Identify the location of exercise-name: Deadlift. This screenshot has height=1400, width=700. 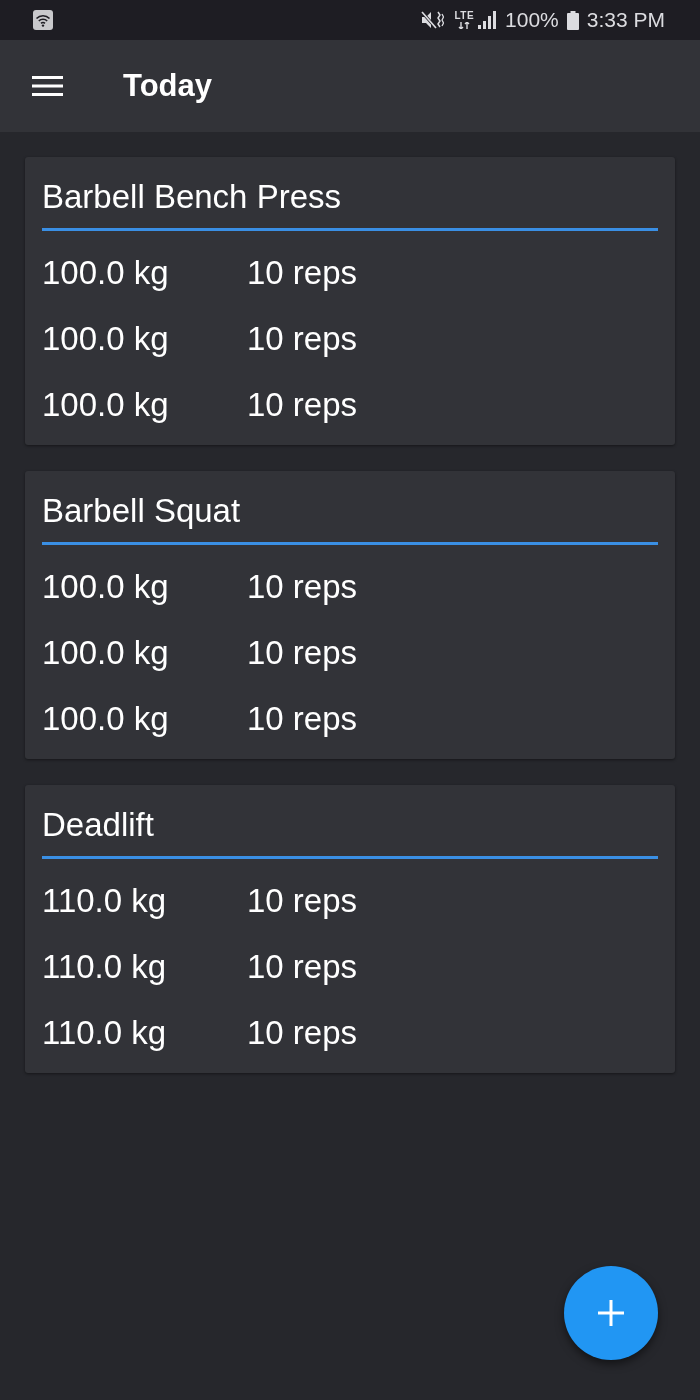
(98, 825).